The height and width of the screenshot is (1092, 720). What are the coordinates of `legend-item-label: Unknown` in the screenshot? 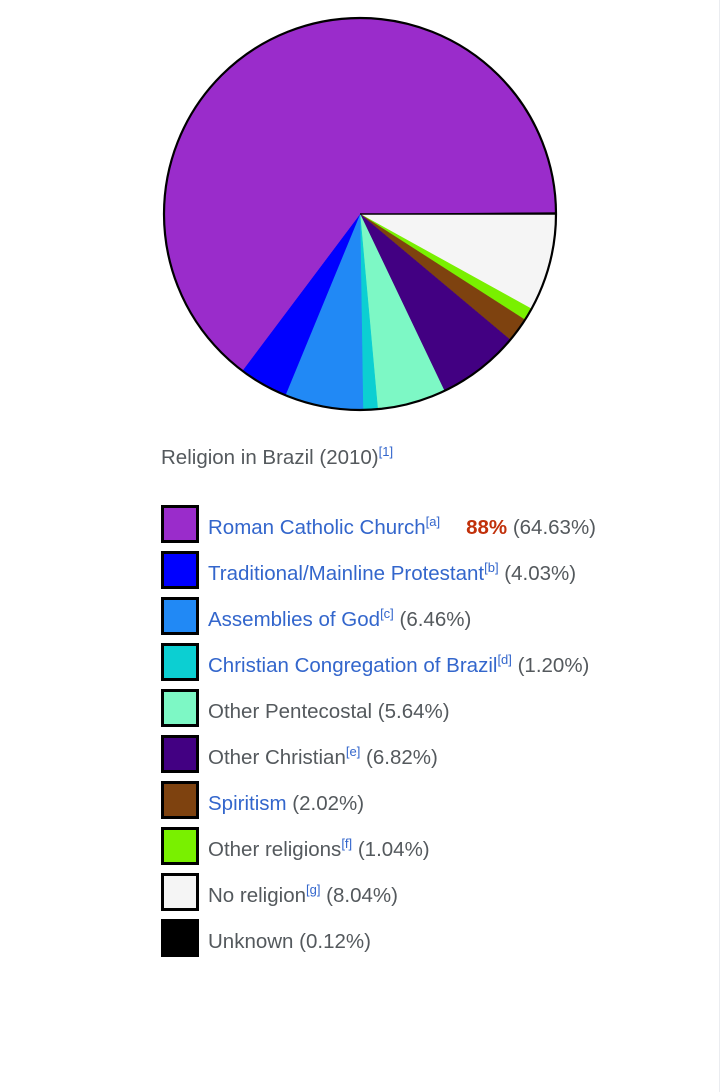 It's located at (251, 941).